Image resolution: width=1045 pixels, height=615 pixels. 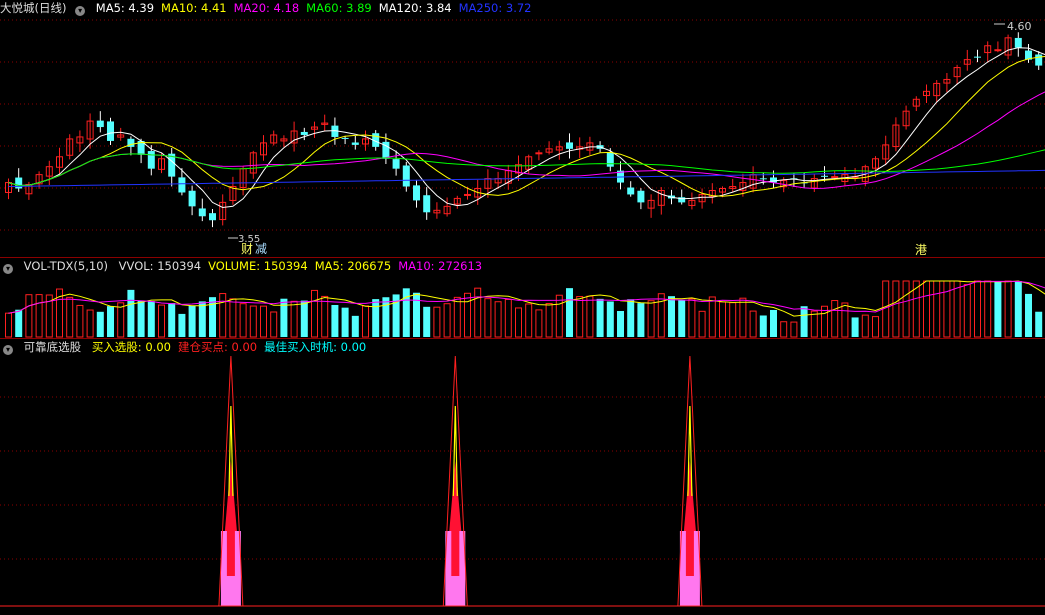 I want to click on signal-title: 可靠底选股, so click(x=52, y=347).